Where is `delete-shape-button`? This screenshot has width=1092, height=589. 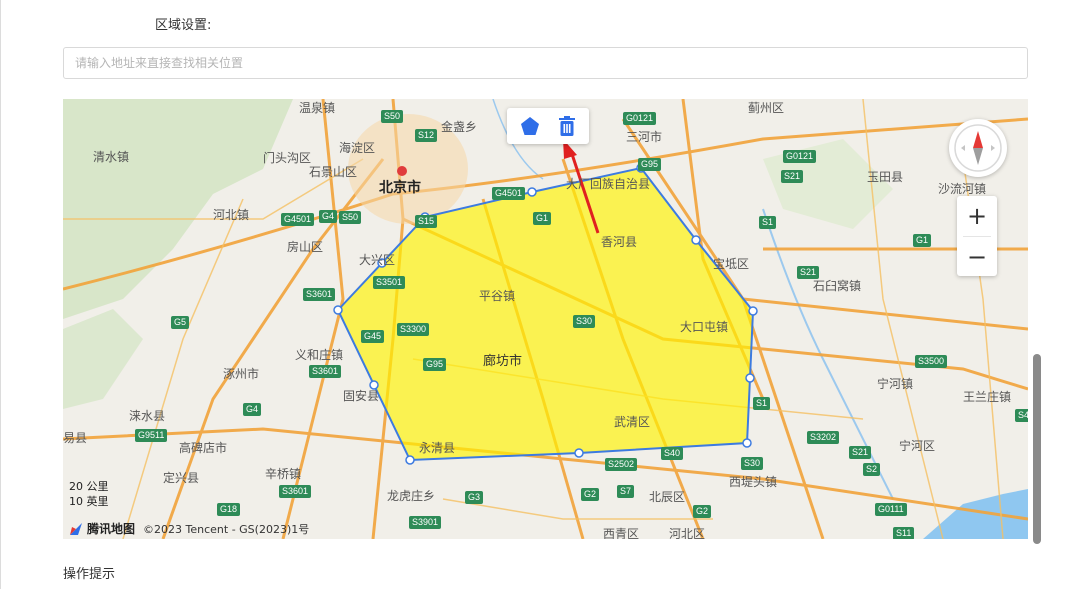 delete-shape-button is located at coordinates (567, 126).